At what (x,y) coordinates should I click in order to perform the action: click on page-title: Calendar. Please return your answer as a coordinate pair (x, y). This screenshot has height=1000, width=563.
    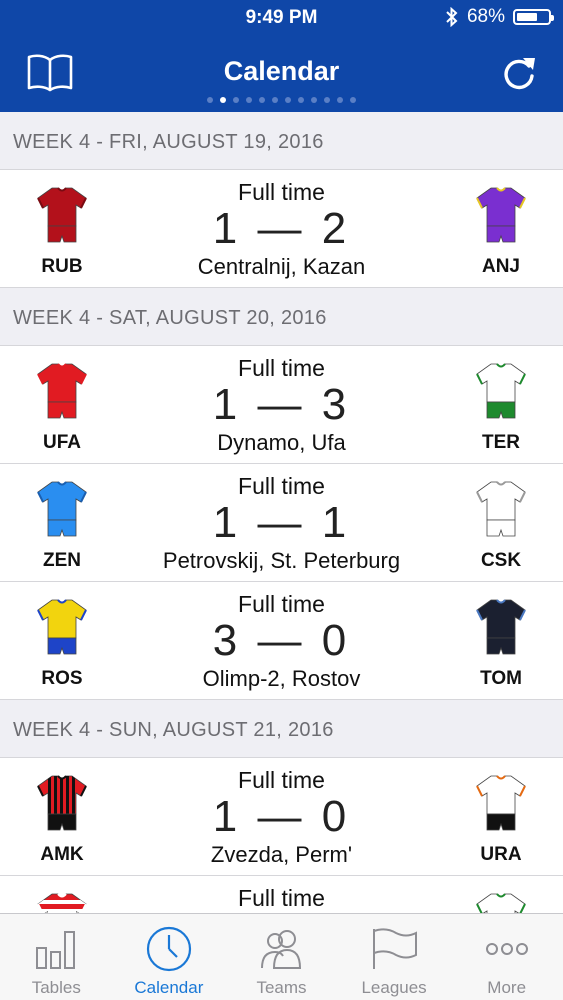
    Looking at the image, I should click on (281, 71).